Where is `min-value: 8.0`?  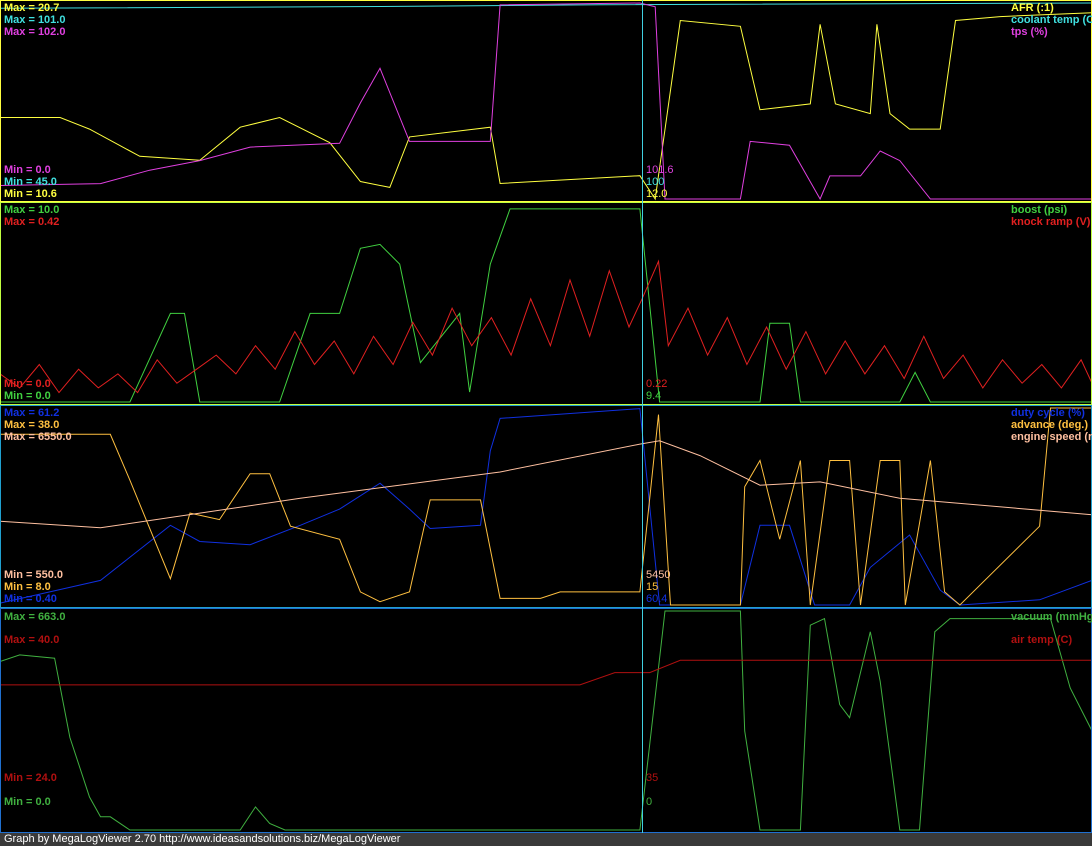 min-value: 8.0 is located at coordinates (43, 587).